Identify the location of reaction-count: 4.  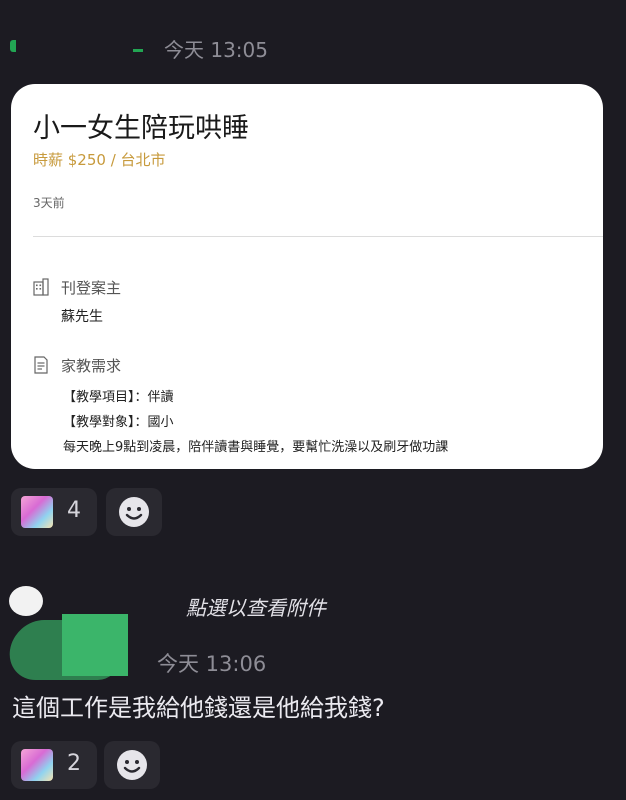
(74, 510).